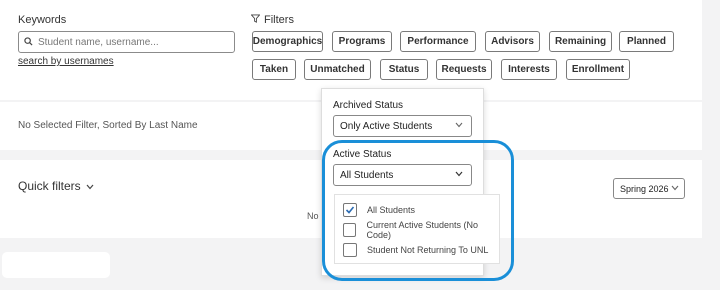 This screenshot has width=720, height=290. What do you see at coordinates (255, 20) in the screenshot?
I see `funnel-icon` at bounding box center [255, 20].